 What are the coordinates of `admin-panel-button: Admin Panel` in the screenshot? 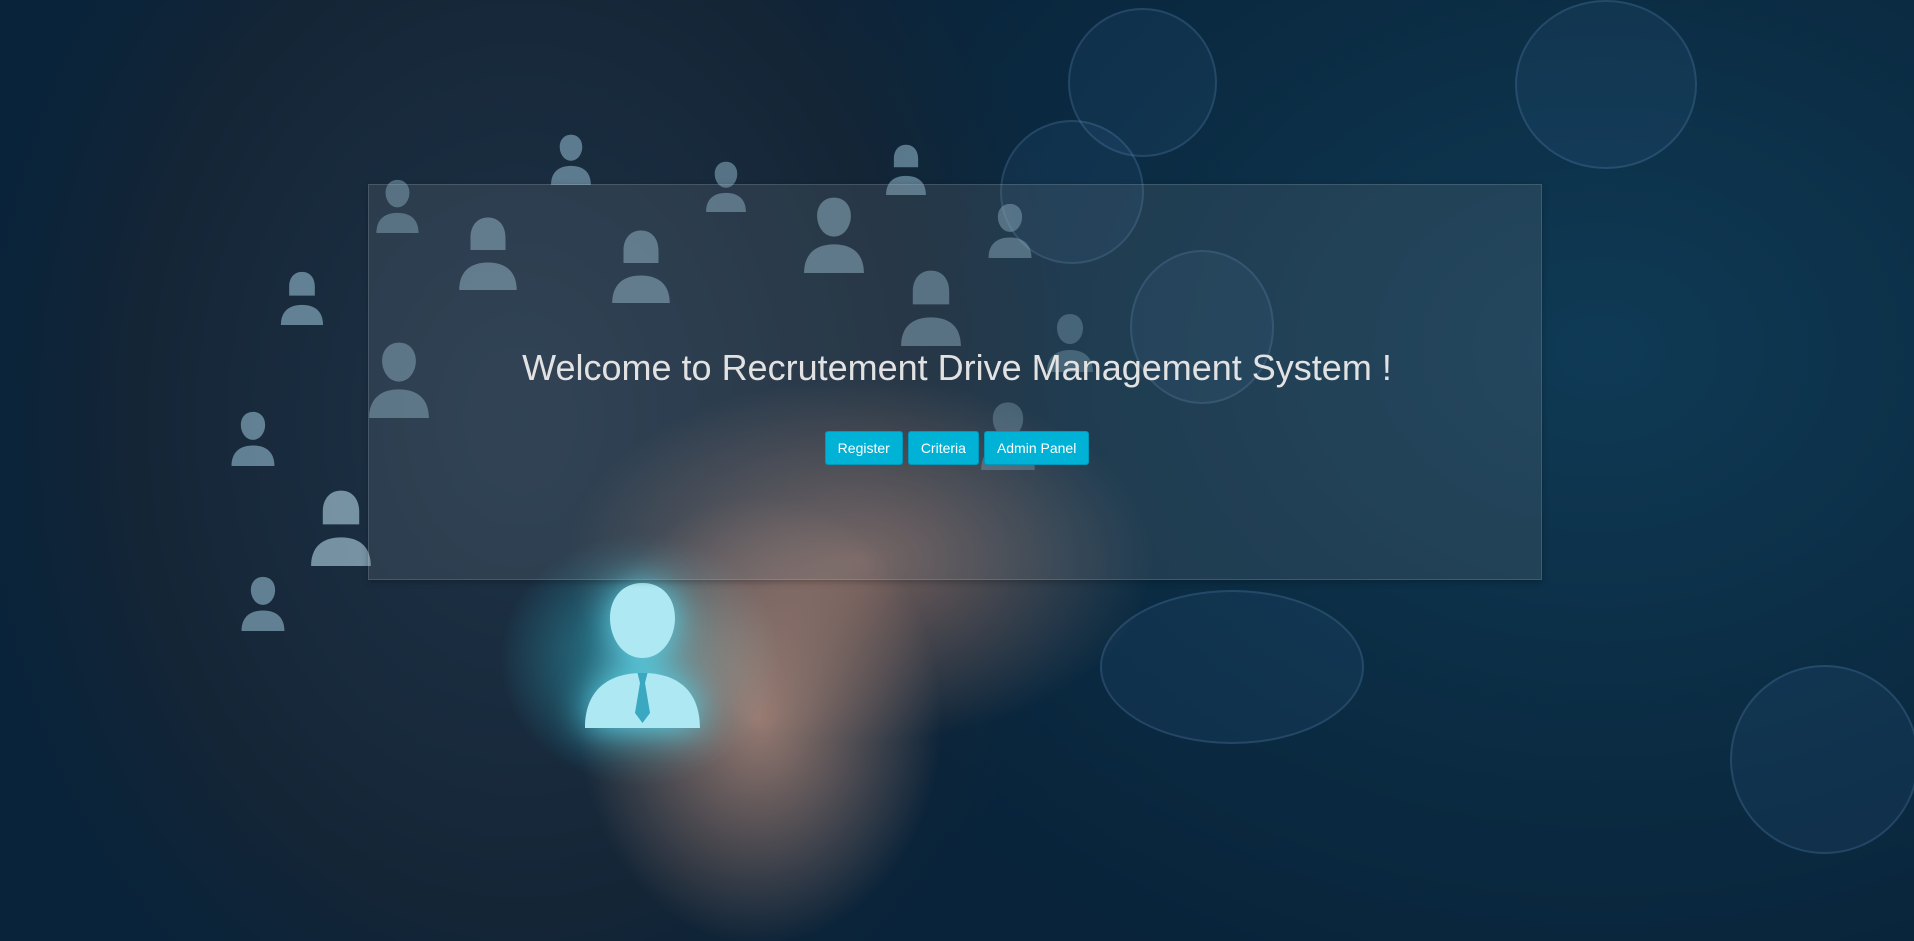 It's located at (1036, 448).